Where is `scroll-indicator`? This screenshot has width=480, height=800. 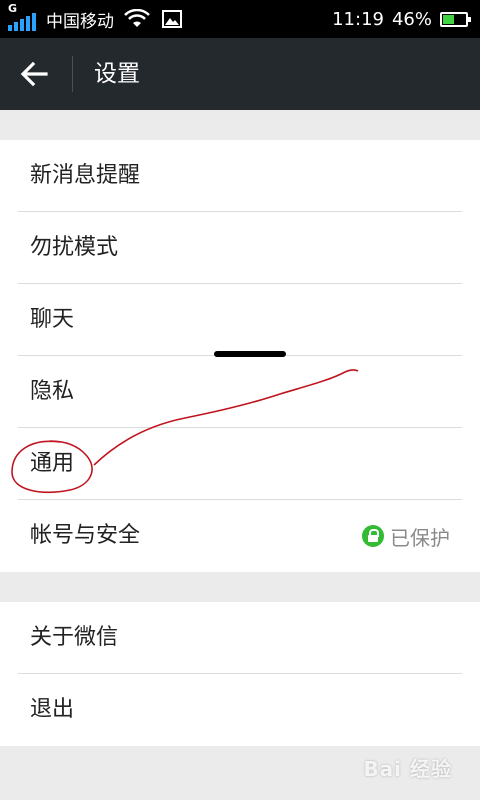
scroll-indicator is located at coordinates (250, 354).